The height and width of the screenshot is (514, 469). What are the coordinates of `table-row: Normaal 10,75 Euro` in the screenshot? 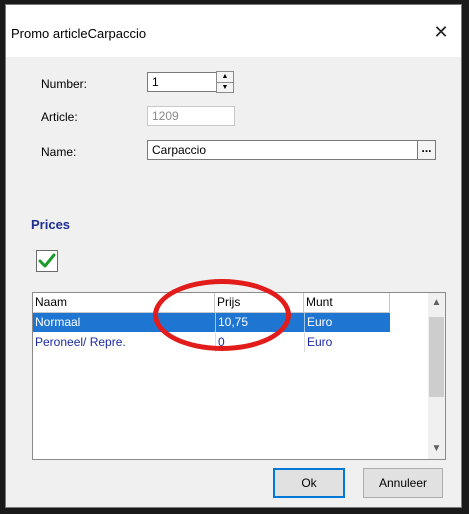 It's located at (211, 322).